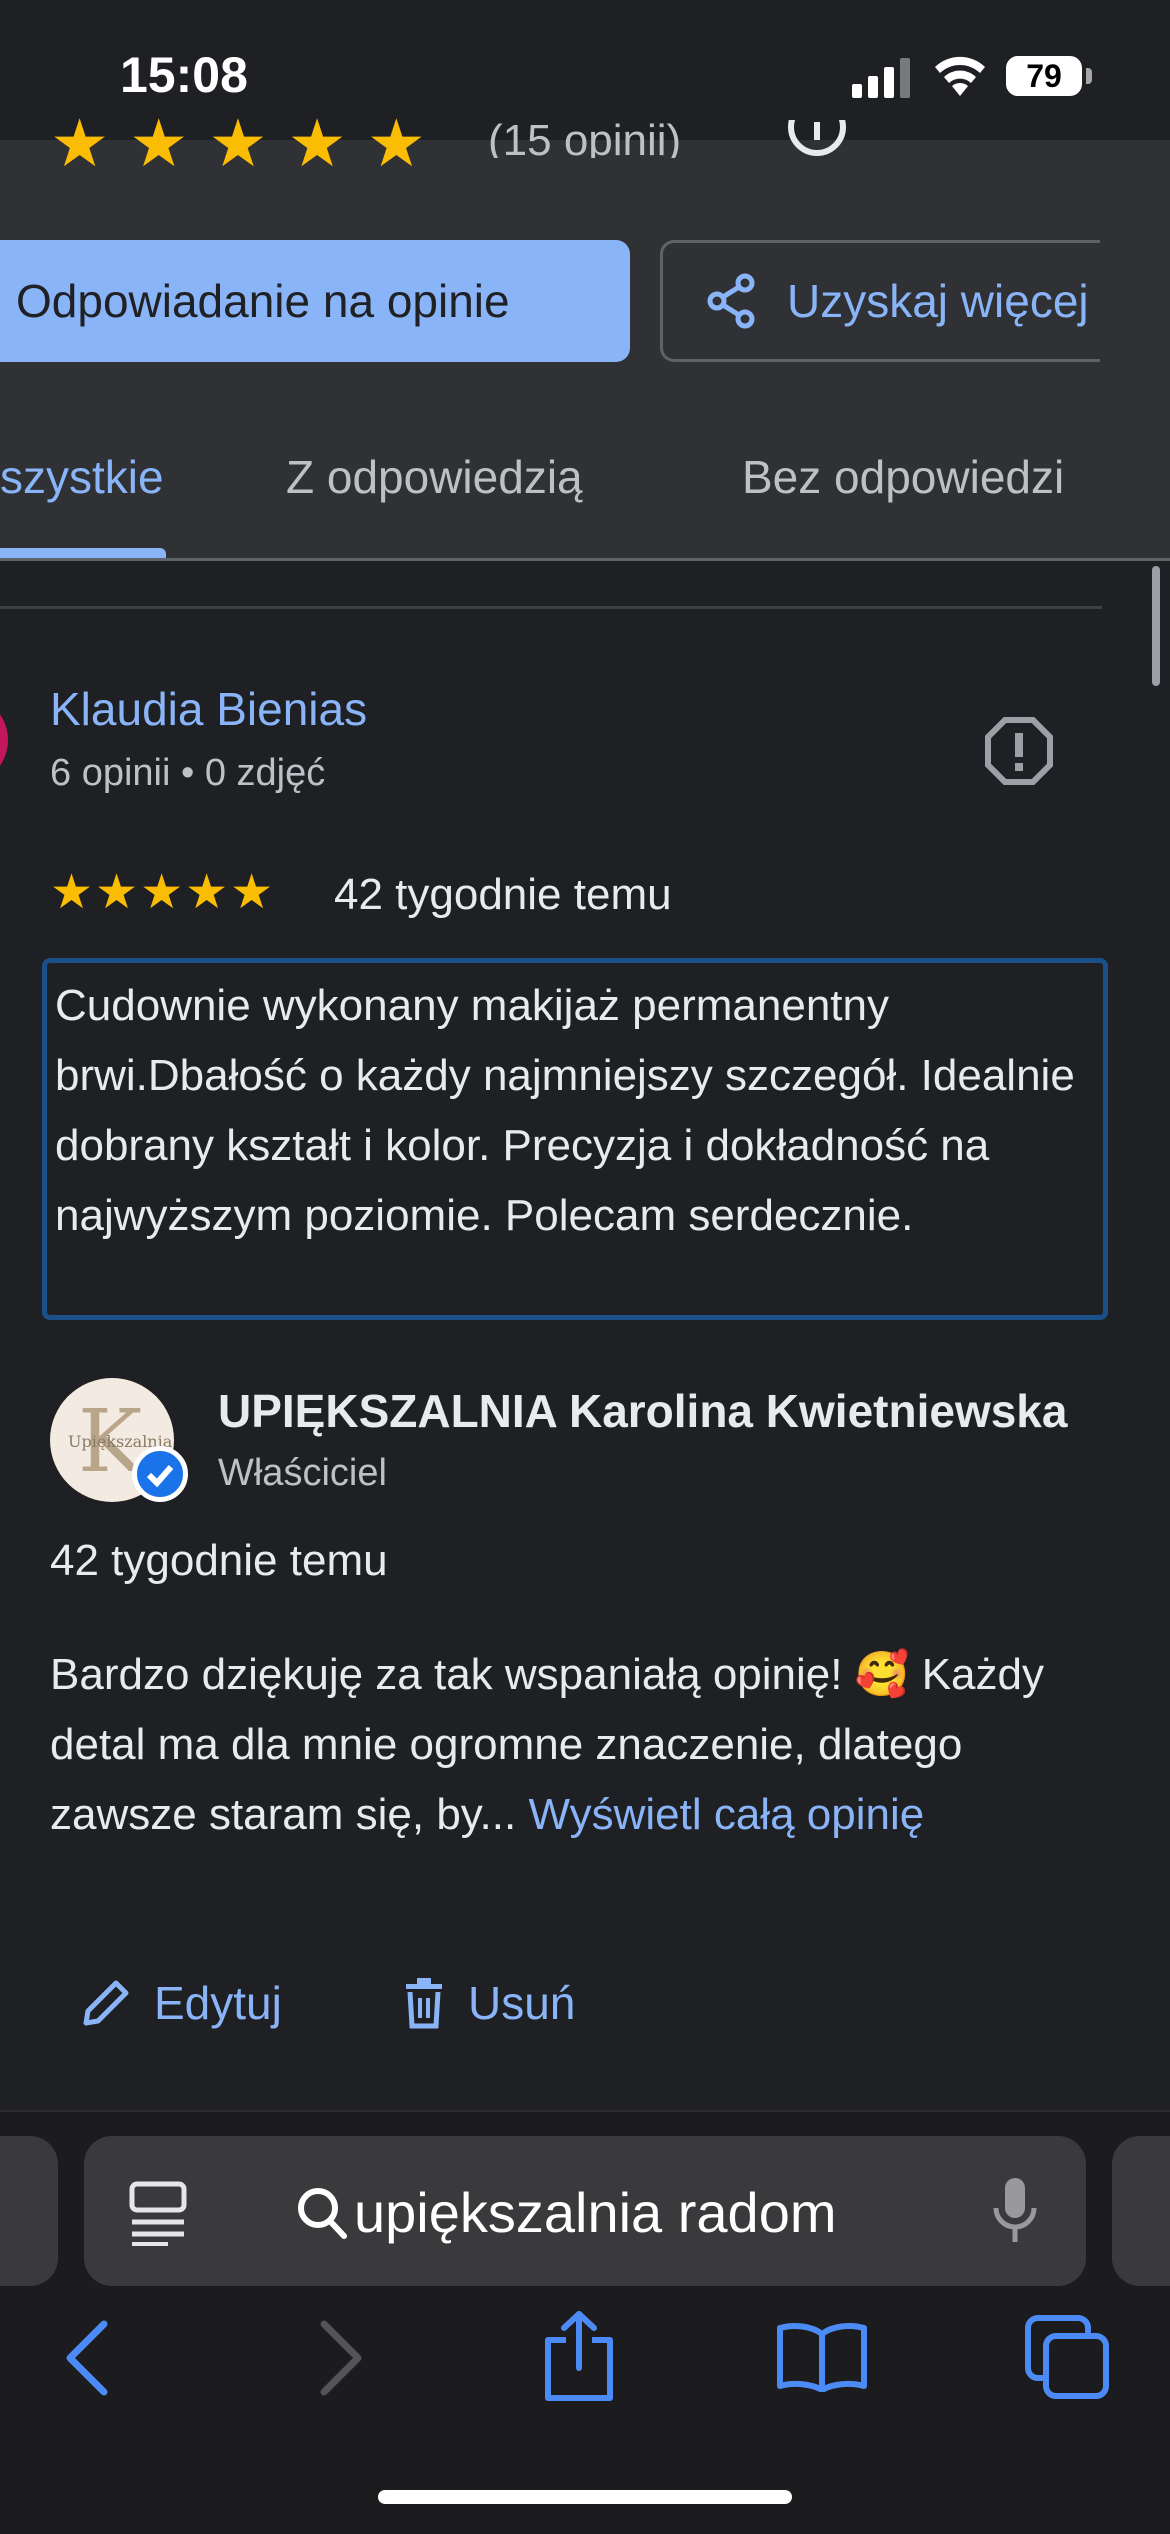 The height and width of the screenshot is (2534, 1170). I want to click on tab-without-reply-label: Bez odpowiedzi, so click(903, 477).